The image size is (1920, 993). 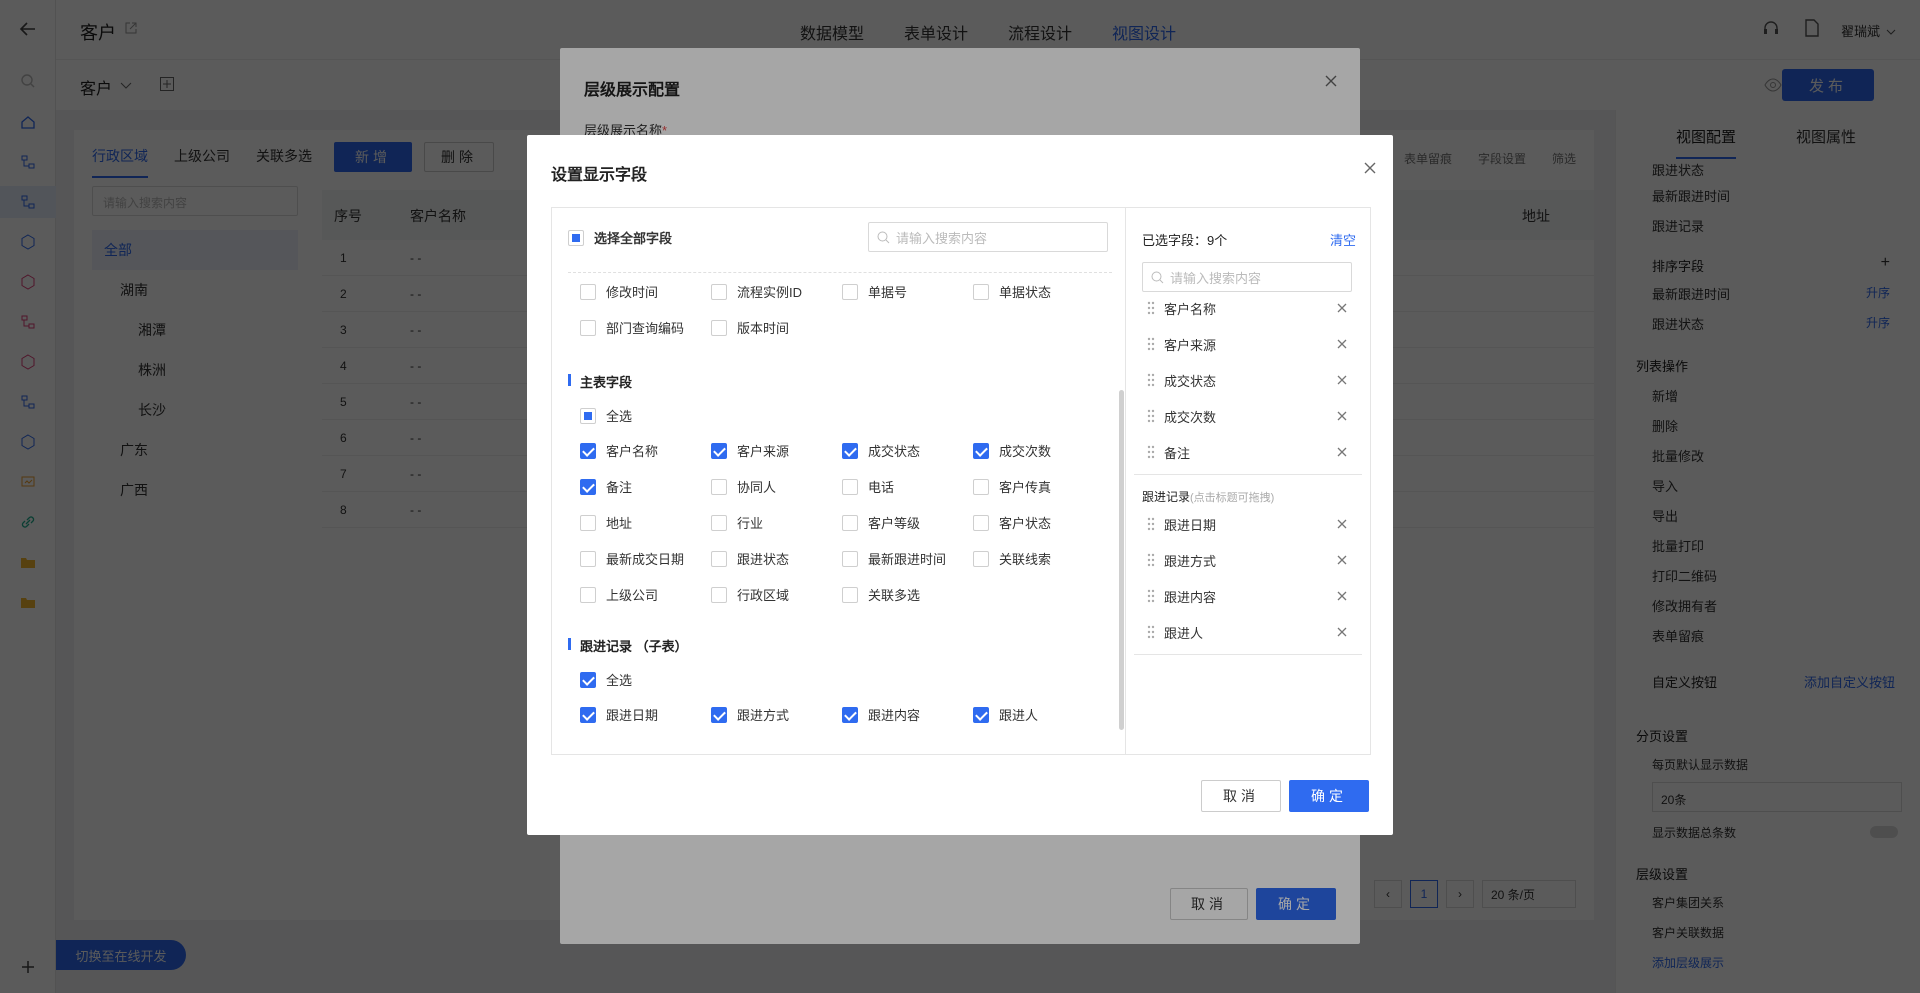 I want to click on field-option: 修改时间, so click(x=619, y=291).